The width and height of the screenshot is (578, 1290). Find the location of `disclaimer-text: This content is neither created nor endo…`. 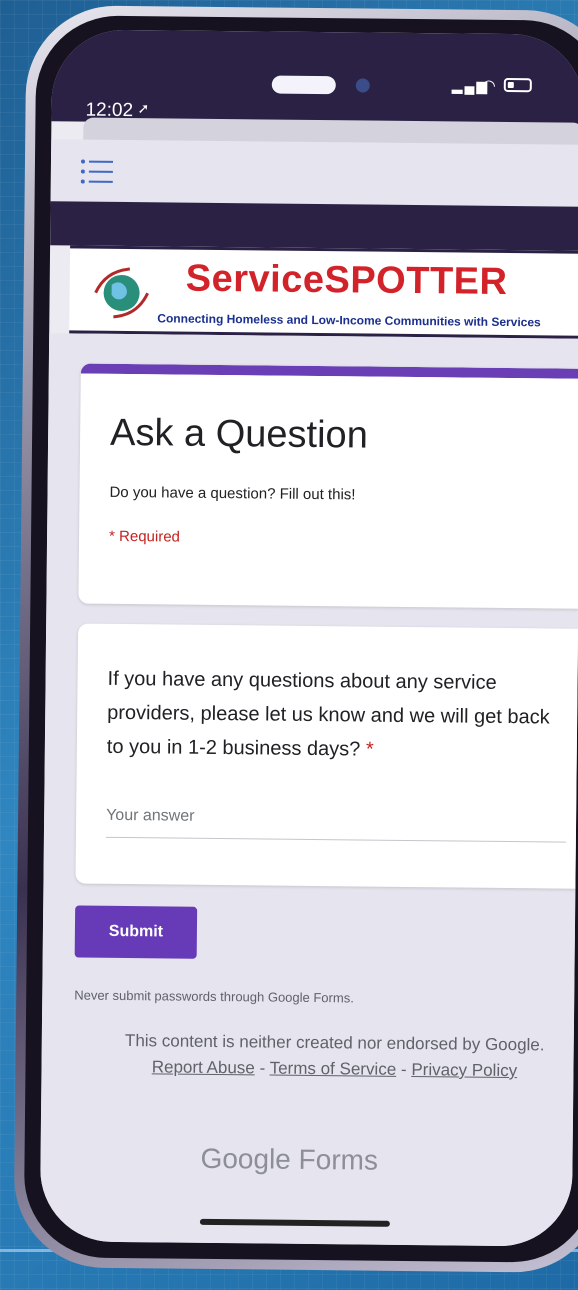

disclaimer-text: This content is neither created nor endo… is located at coordinates (334, 1043).